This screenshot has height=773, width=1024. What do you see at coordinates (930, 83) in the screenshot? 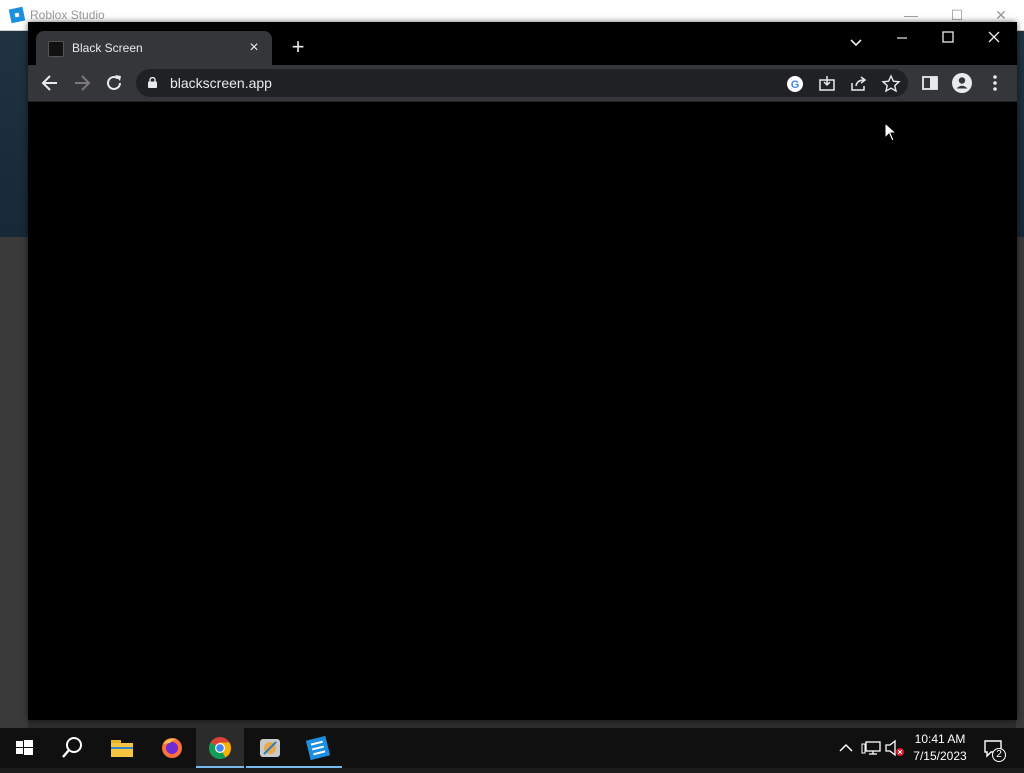
I see `side-panel-icon` at bounding box center [930, 83].